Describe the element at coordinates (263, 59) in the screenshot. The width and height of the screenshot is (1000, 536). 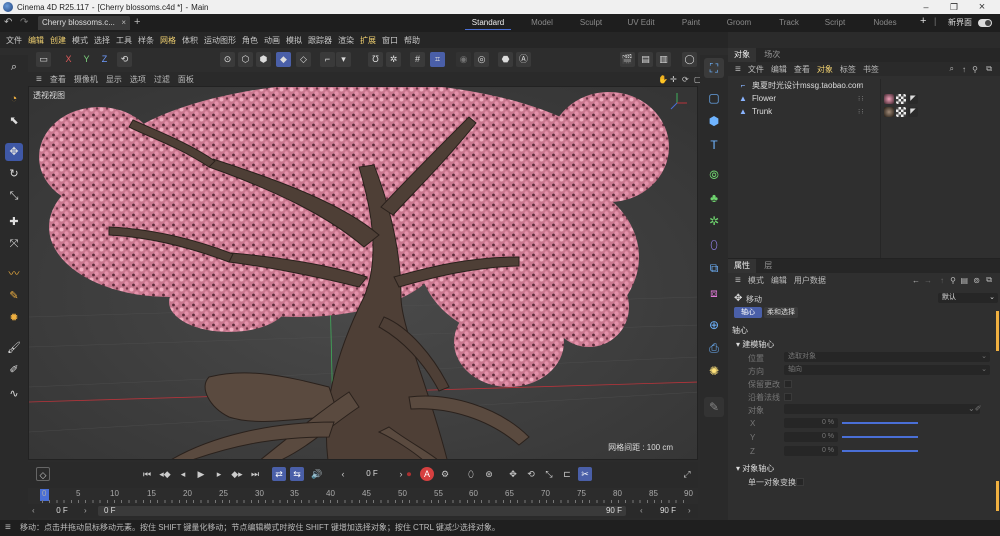
I see `edge-mode-icon: ⬢` at that location.